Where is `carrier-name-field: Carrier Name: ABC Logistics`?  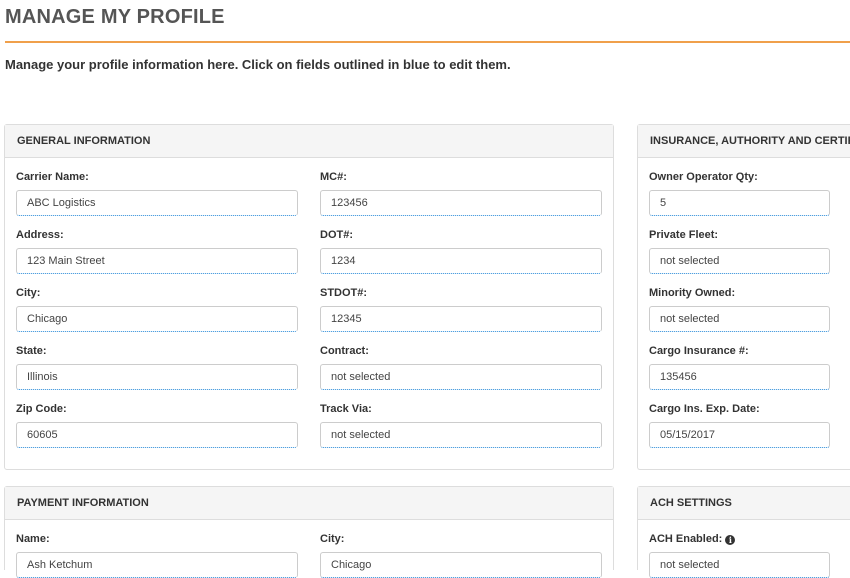
carrier-name-field: Carrier Name: ABC Logistics is located at coordinates (157, 193).